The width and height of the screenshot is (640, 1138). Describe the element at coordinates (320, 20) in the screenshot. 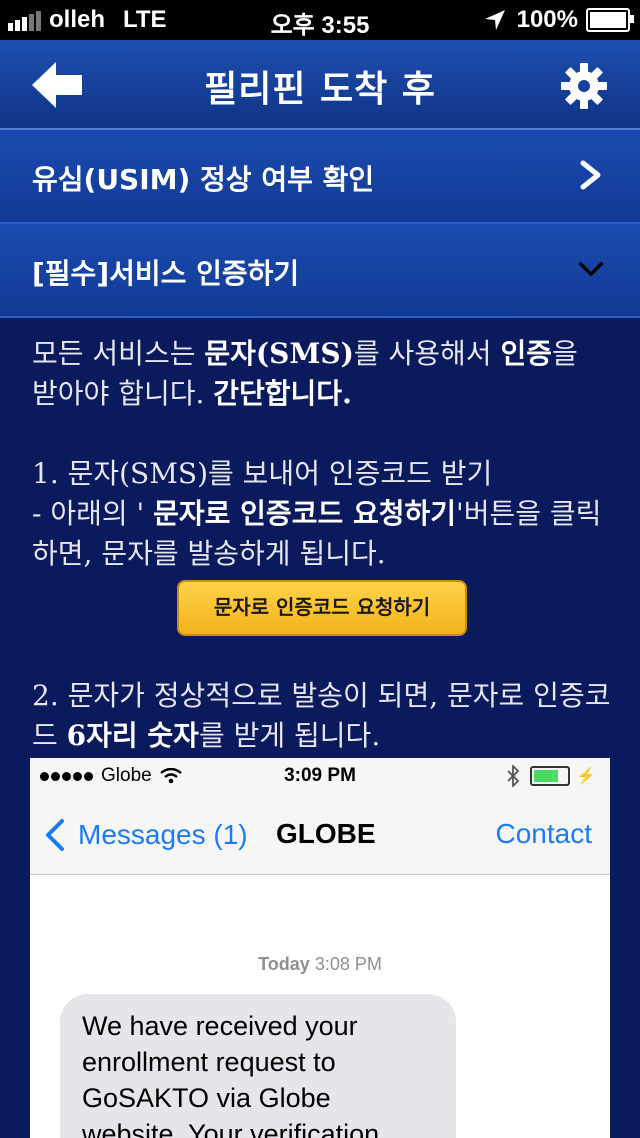

I see `status-bar: olleh LTE 오후 3:55 100%` at that location.